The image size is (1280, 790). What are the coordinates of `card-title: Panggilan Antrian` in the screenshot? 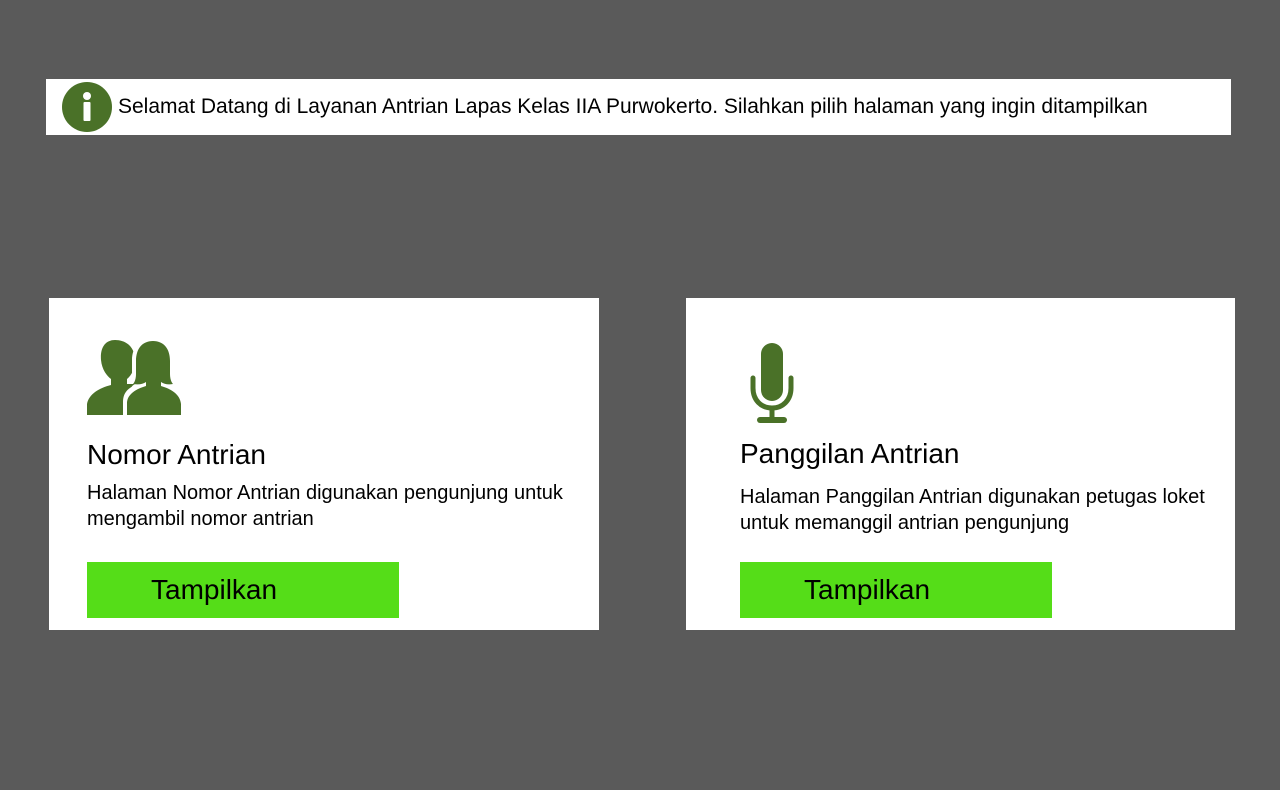 It's located at (850, 453).